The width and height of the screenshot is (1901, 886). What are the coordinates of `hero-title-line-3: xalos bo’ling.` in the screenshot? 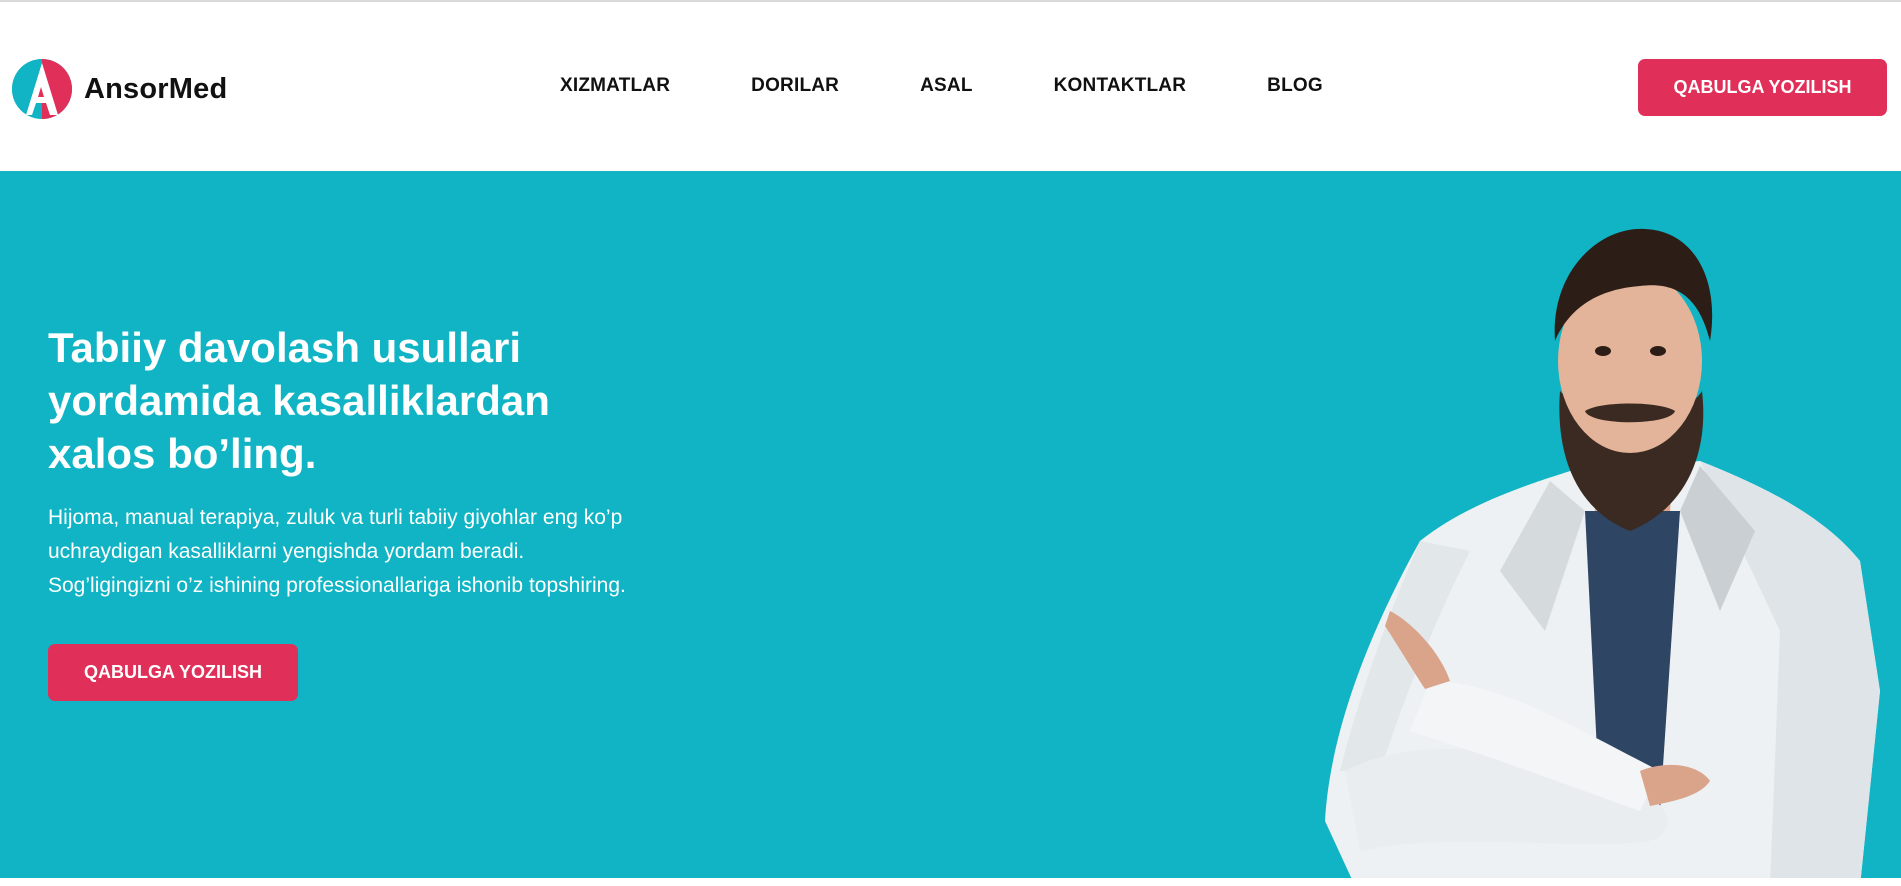 It's located at (182, 453).